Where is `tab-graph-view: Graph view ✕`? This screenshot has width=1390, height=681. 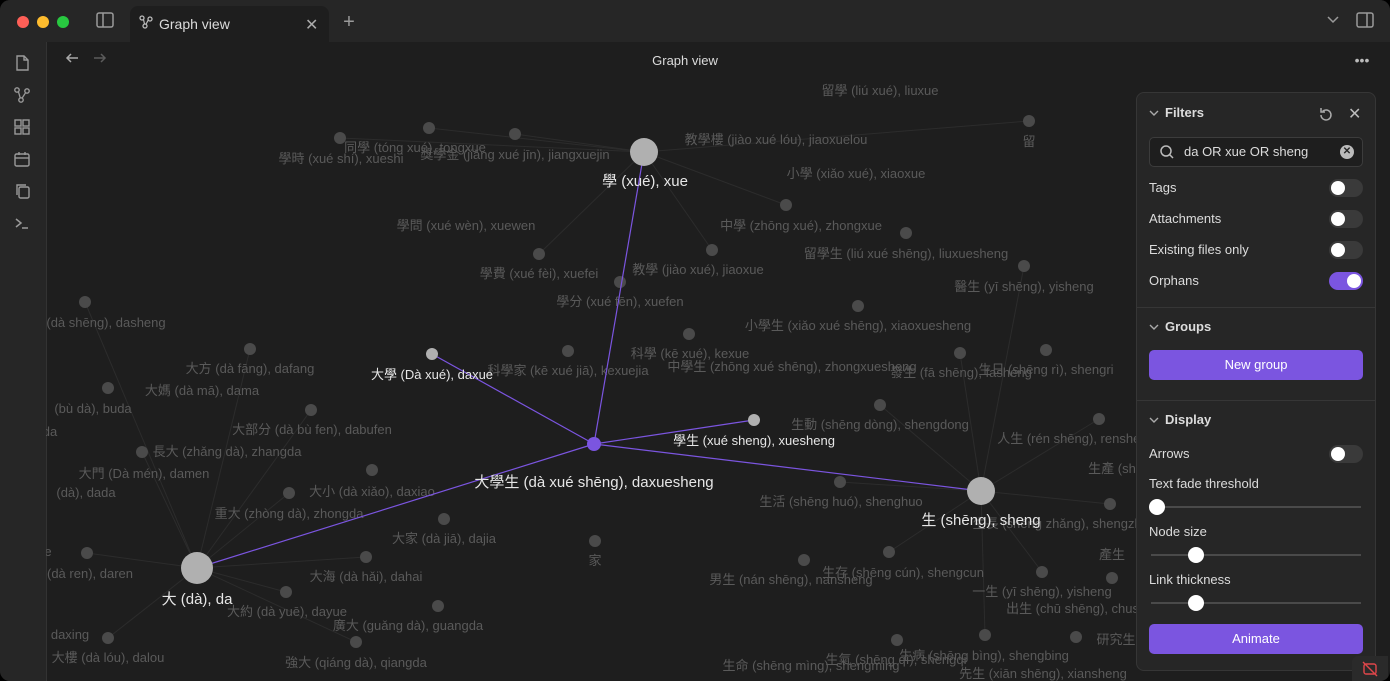 tab-graph-view: Graph view ✕ is located at coordinates (229, 24).